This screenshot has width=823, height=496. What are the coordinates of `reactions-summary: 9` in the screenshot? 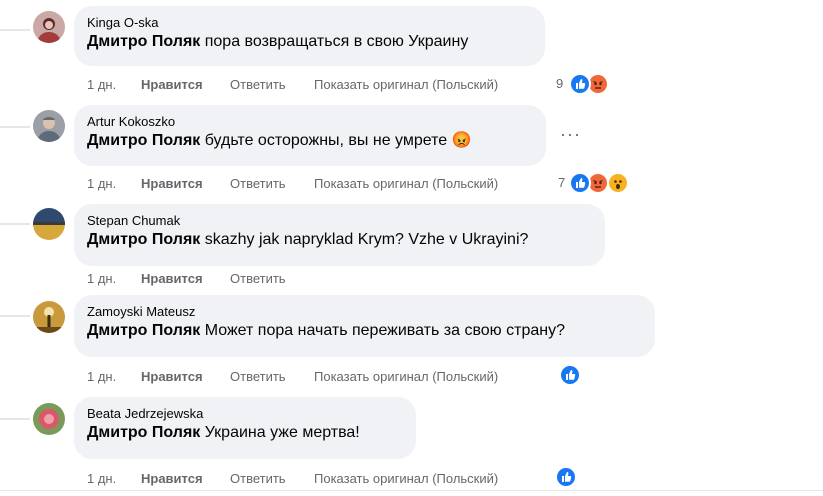 It's located at (586, 84).